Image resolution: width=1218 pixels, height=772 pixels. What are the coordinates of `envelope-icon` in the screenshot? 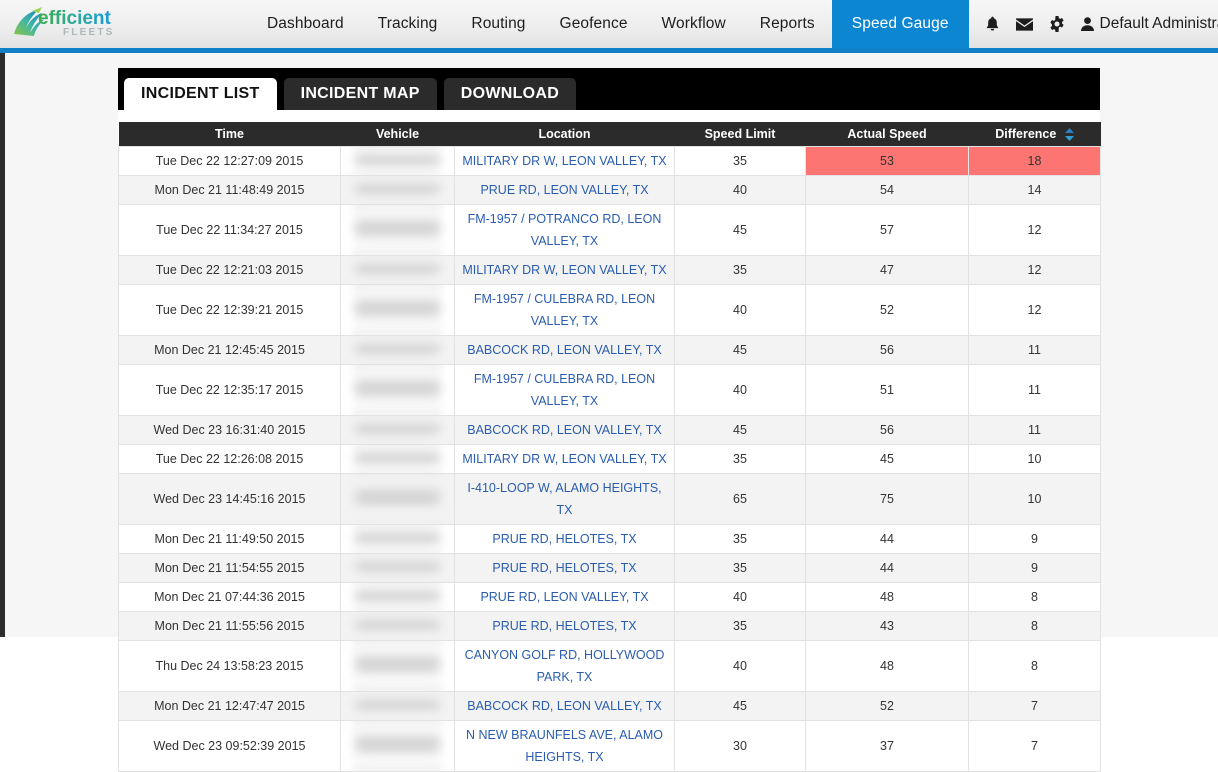 It's located at (1025, 24).